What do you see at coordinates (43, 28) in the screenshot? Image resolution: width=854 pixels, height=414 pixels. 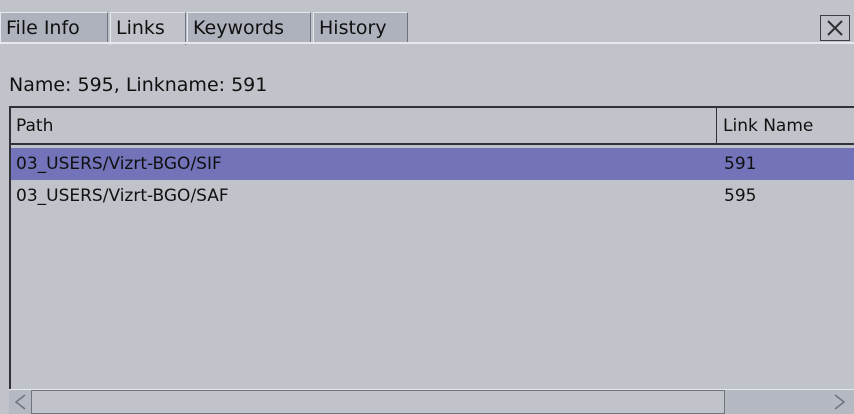 I see `tab-file-info-label: File Info` at bounding box center [43, 28].